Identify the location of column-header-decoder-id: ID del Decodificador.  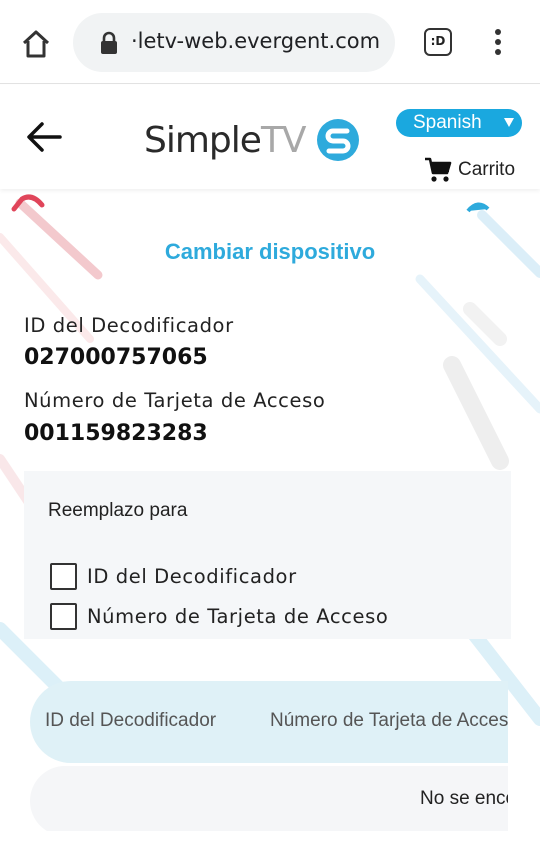
(131, 720).